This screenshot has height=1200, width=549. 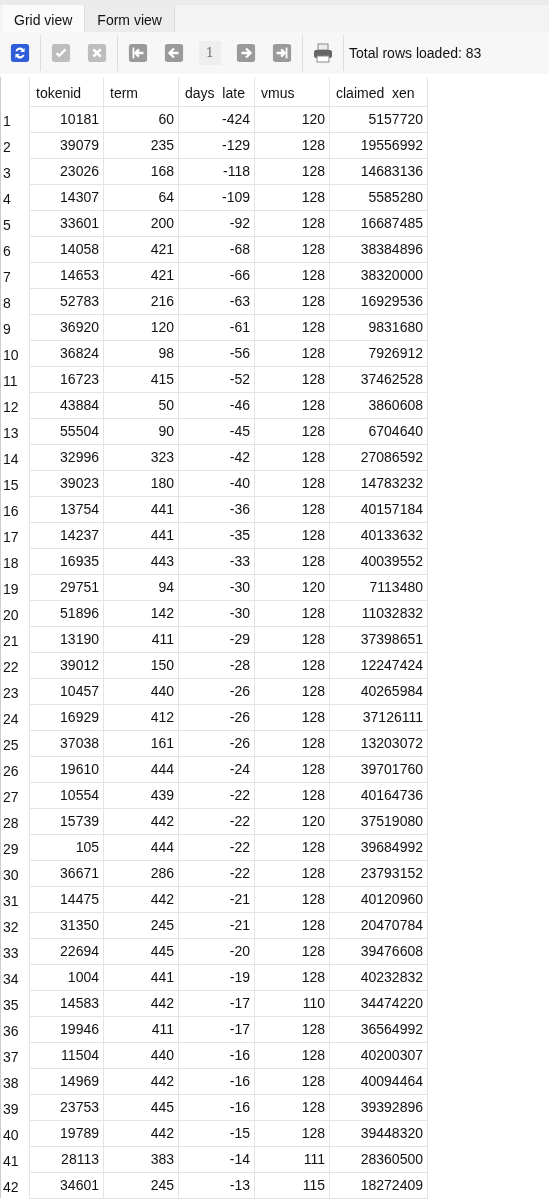 What do you see at coordinates (378, 1003) in the screenshot?
I see `table-cell: 34474220` at bounding box center [378, 1003].